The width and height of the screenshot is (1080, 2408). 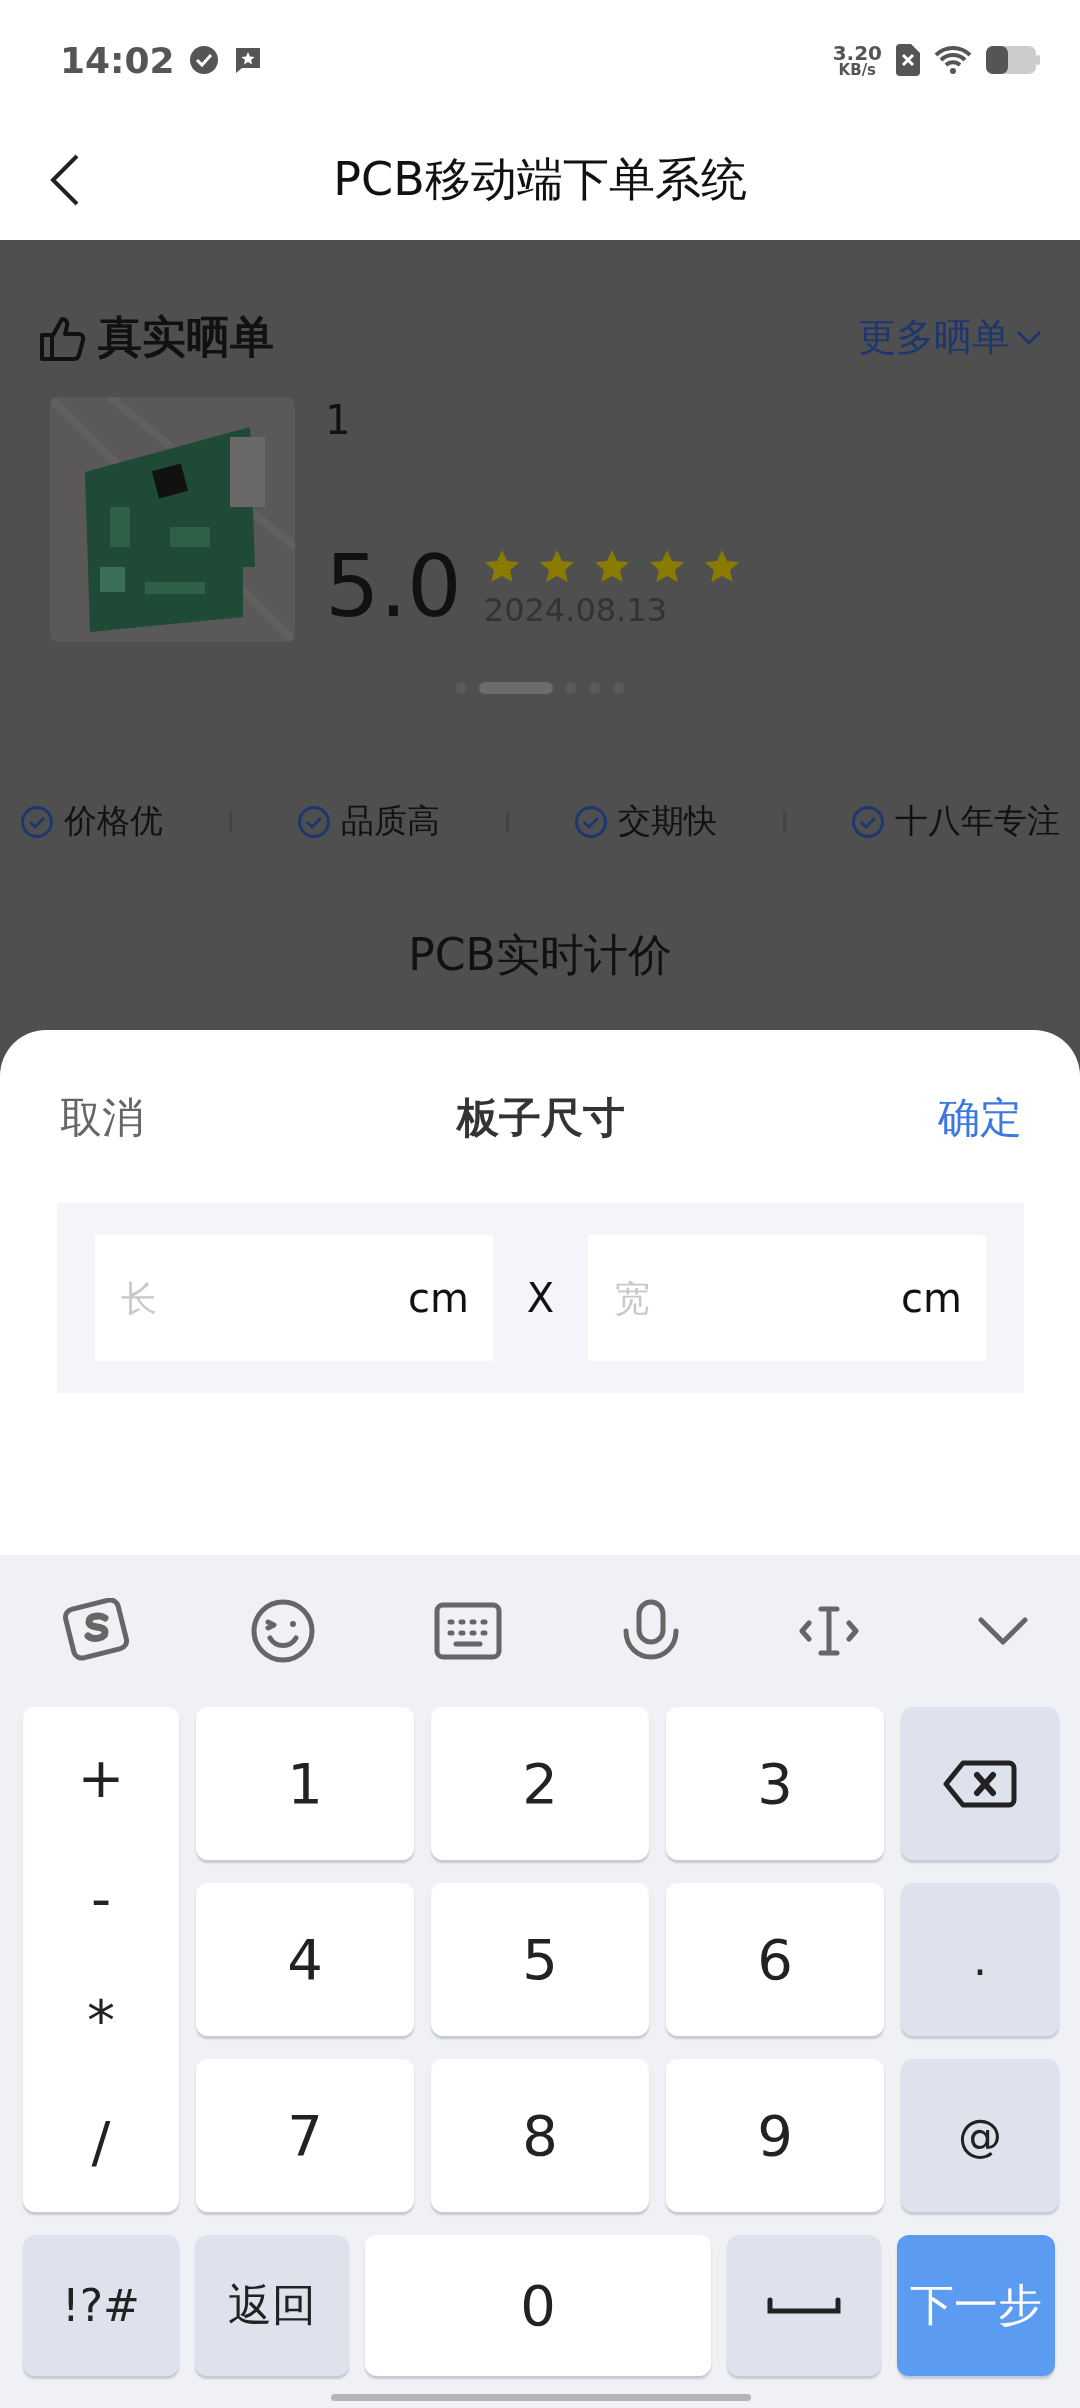 I want to click on symbol-key: /, so click(x=101, y=2141).